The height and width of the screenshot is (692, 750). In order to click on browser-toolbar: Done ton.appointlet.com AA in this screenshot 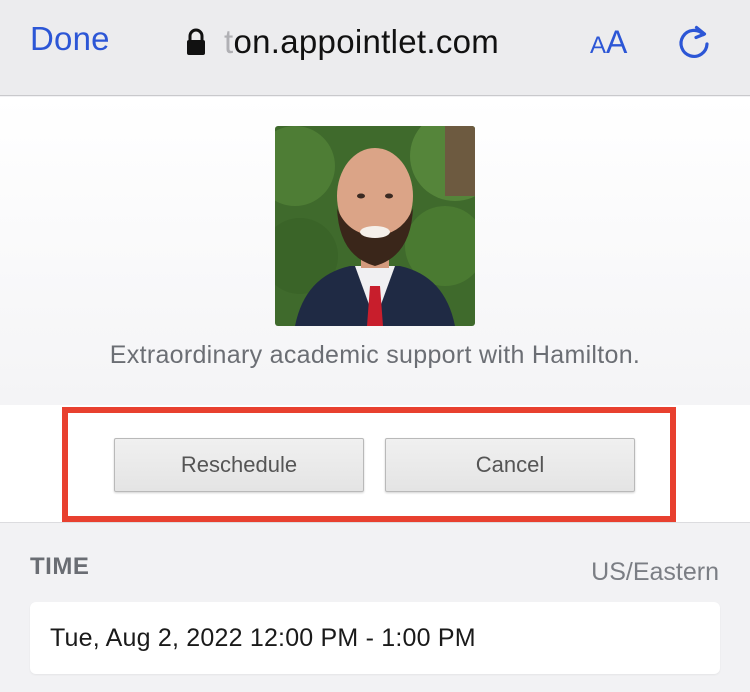, I will do `click(375, 48)`.